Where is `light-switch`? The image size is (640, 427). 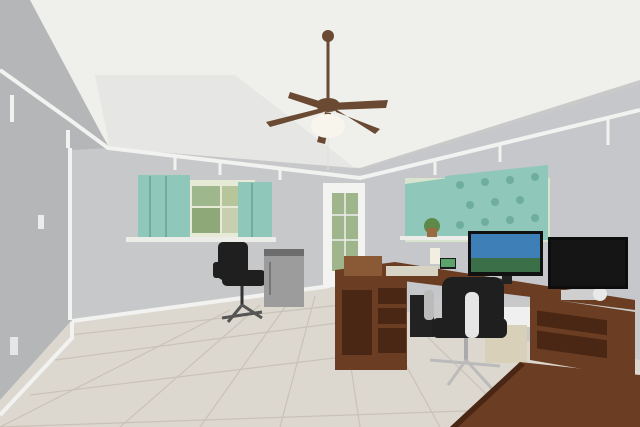
light-switch is located at coordinates (41, 222).